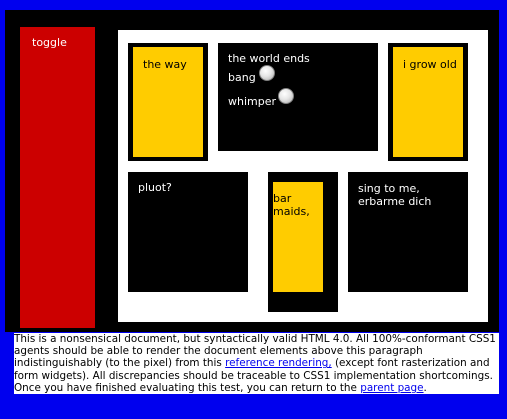 This screenshot has height=419, width=507. What do you see at coordinates (395, 195) in the screenshot?
I see `sing-text: sing to me, erbarme dich` at bounding box center [395, 195].